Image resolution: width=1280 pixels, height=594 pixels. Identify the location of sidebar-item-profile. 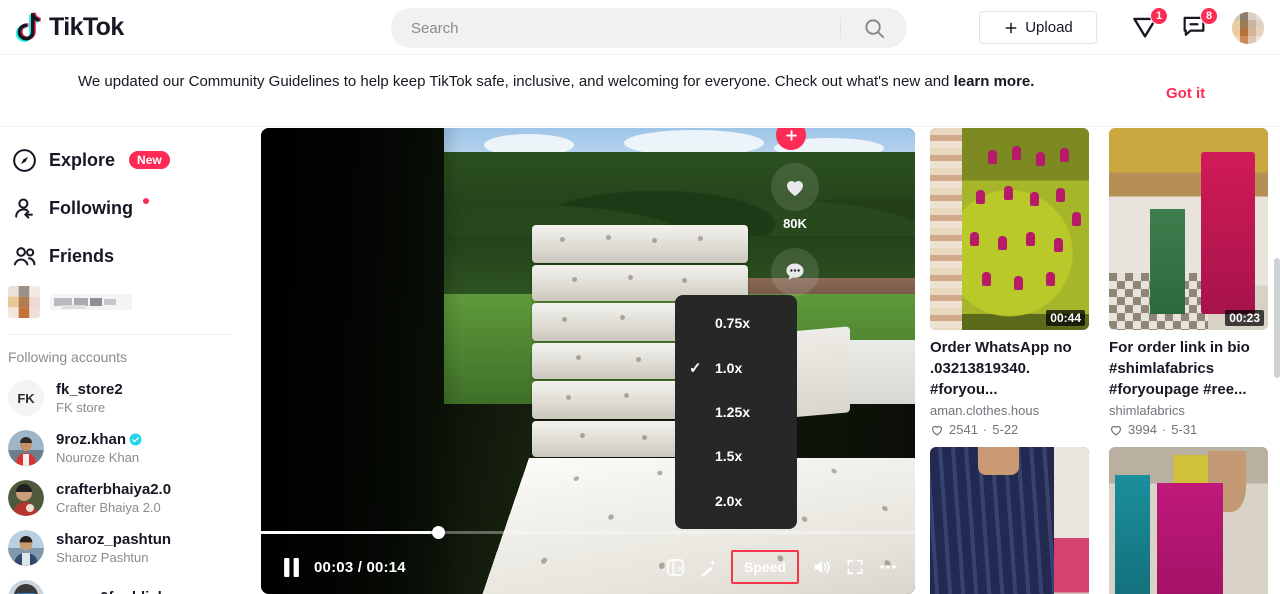
(120, 302).